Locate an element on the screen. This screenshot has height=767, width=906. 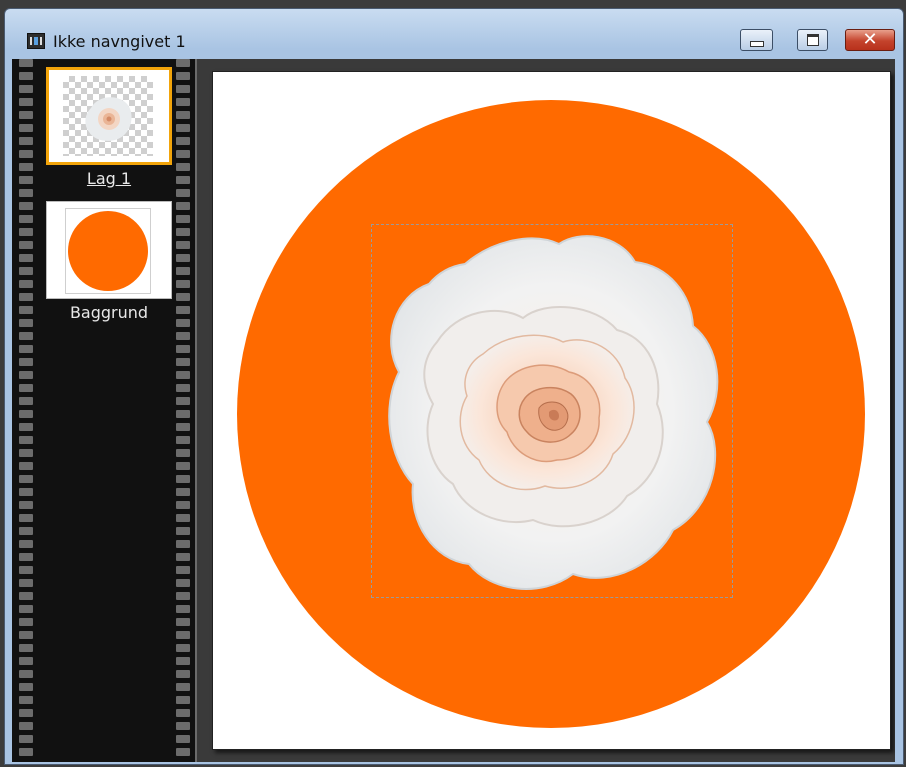
film-perforations-left is located at coordinates (26, 410).